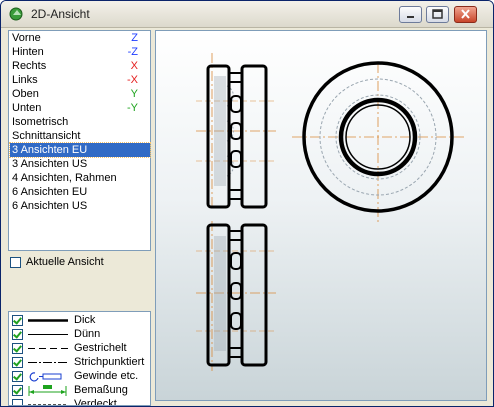 This screenshot has width=494, height=407. I want to click on line-type-verdeckt: Verdeckt, so click(80, 402).